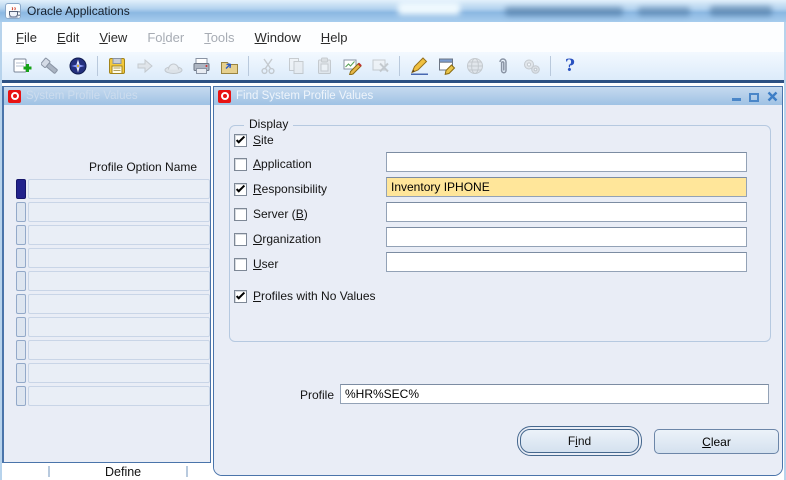 This screenshot has height=480, width=786. I want to click on application-label: Application, so click(282, 164).